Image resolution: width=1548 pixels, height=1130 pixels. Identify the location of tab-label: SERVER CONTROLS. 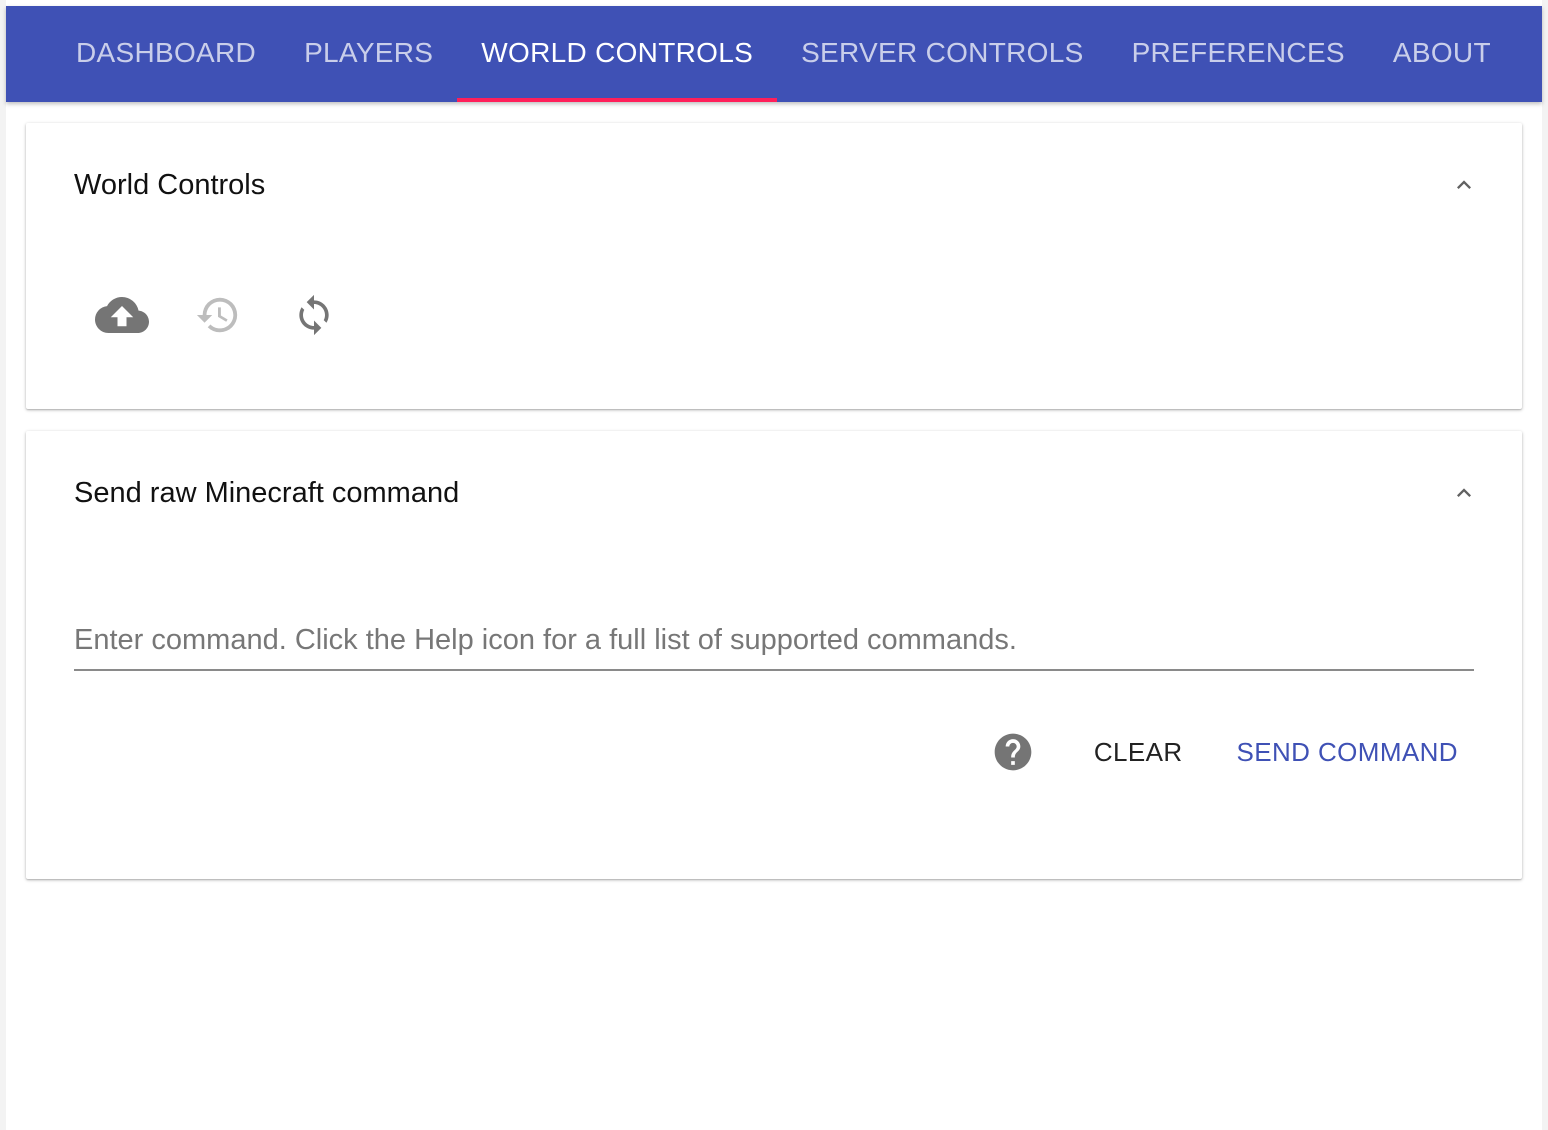
(942, 52).